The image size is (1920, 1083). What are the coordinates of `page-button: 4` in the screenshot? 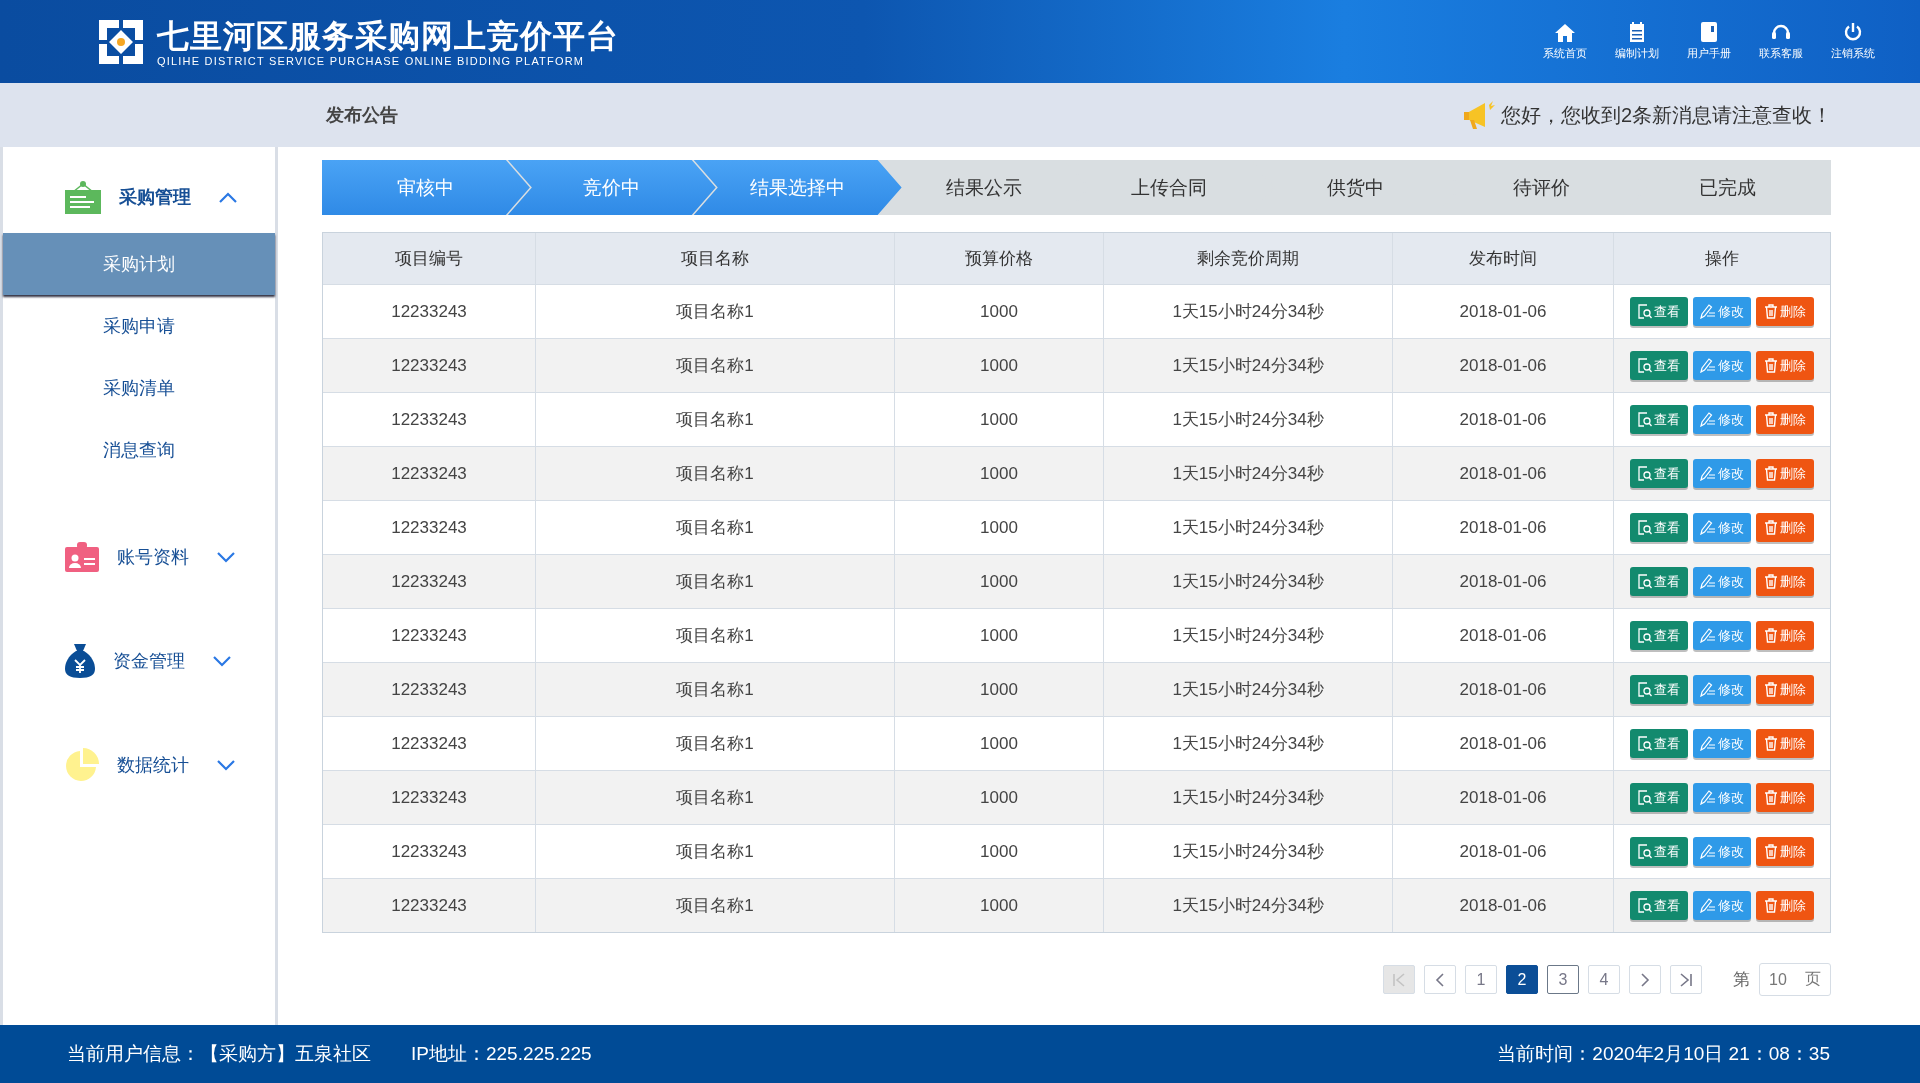 It's located at (1604, 979).